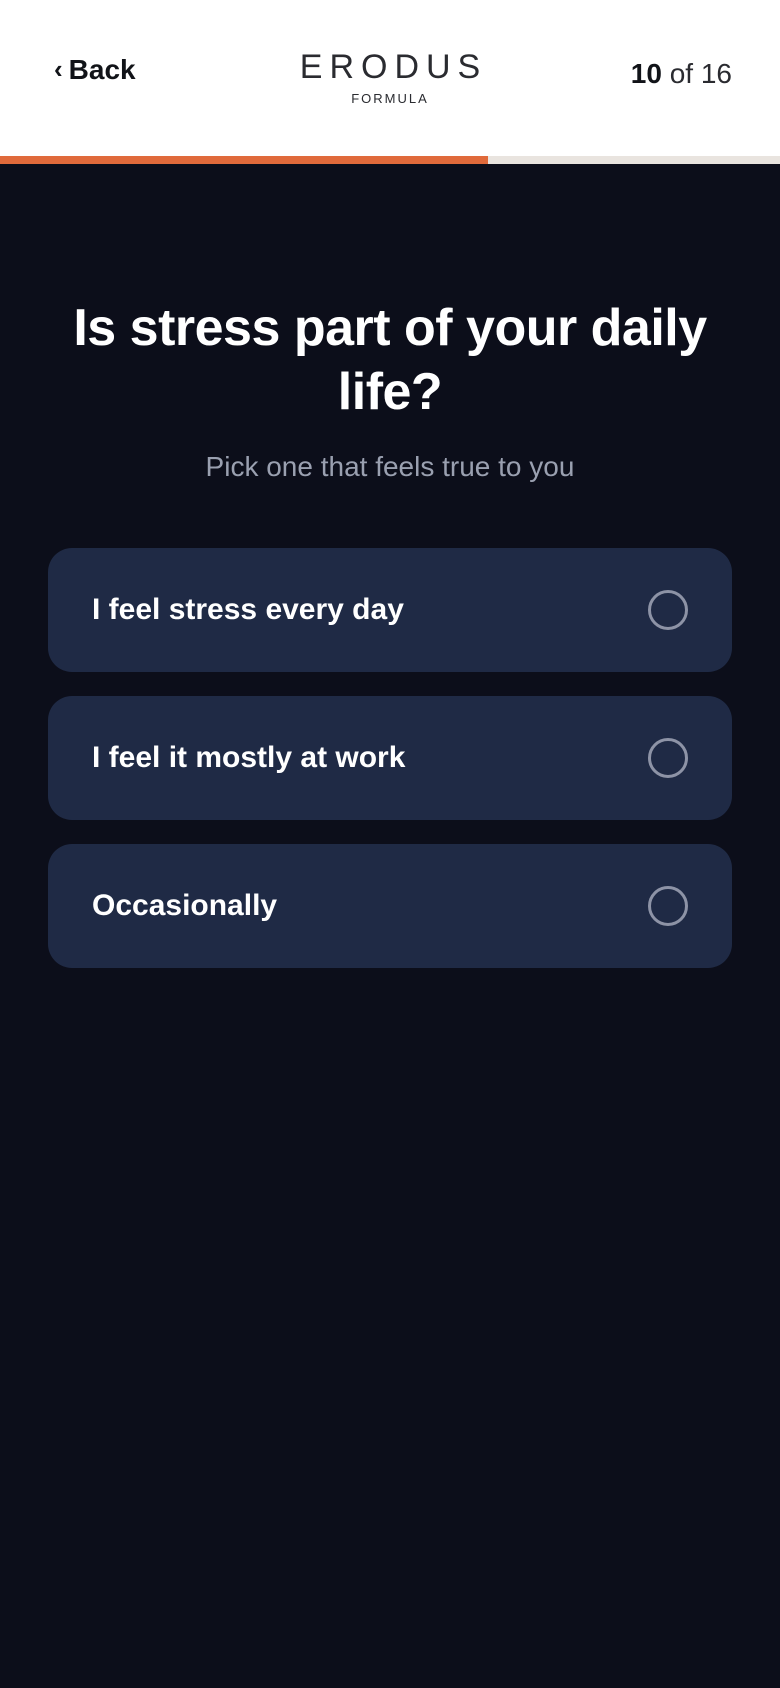 The height and width of the screenshot is (1688, 780). What do you see at coordinates (700, 73) in the screenshot?
I see `step-total: of 16` at bounding box center [700, 73].